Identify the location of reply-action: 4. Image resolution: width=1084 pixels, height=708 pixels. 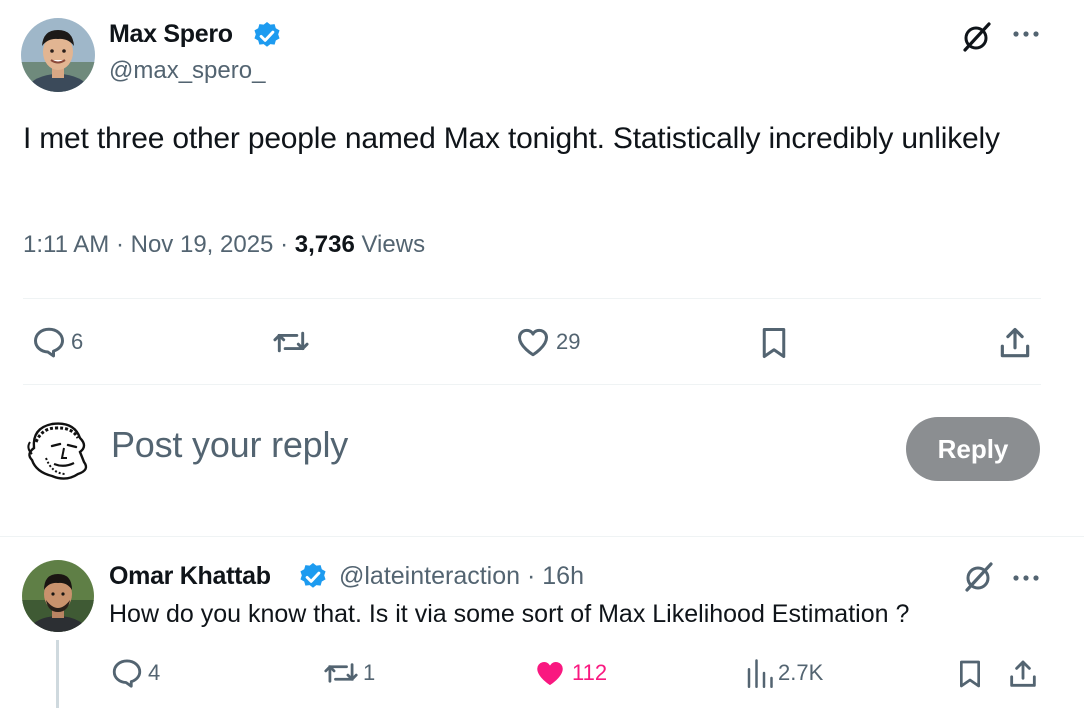
(135, 673).